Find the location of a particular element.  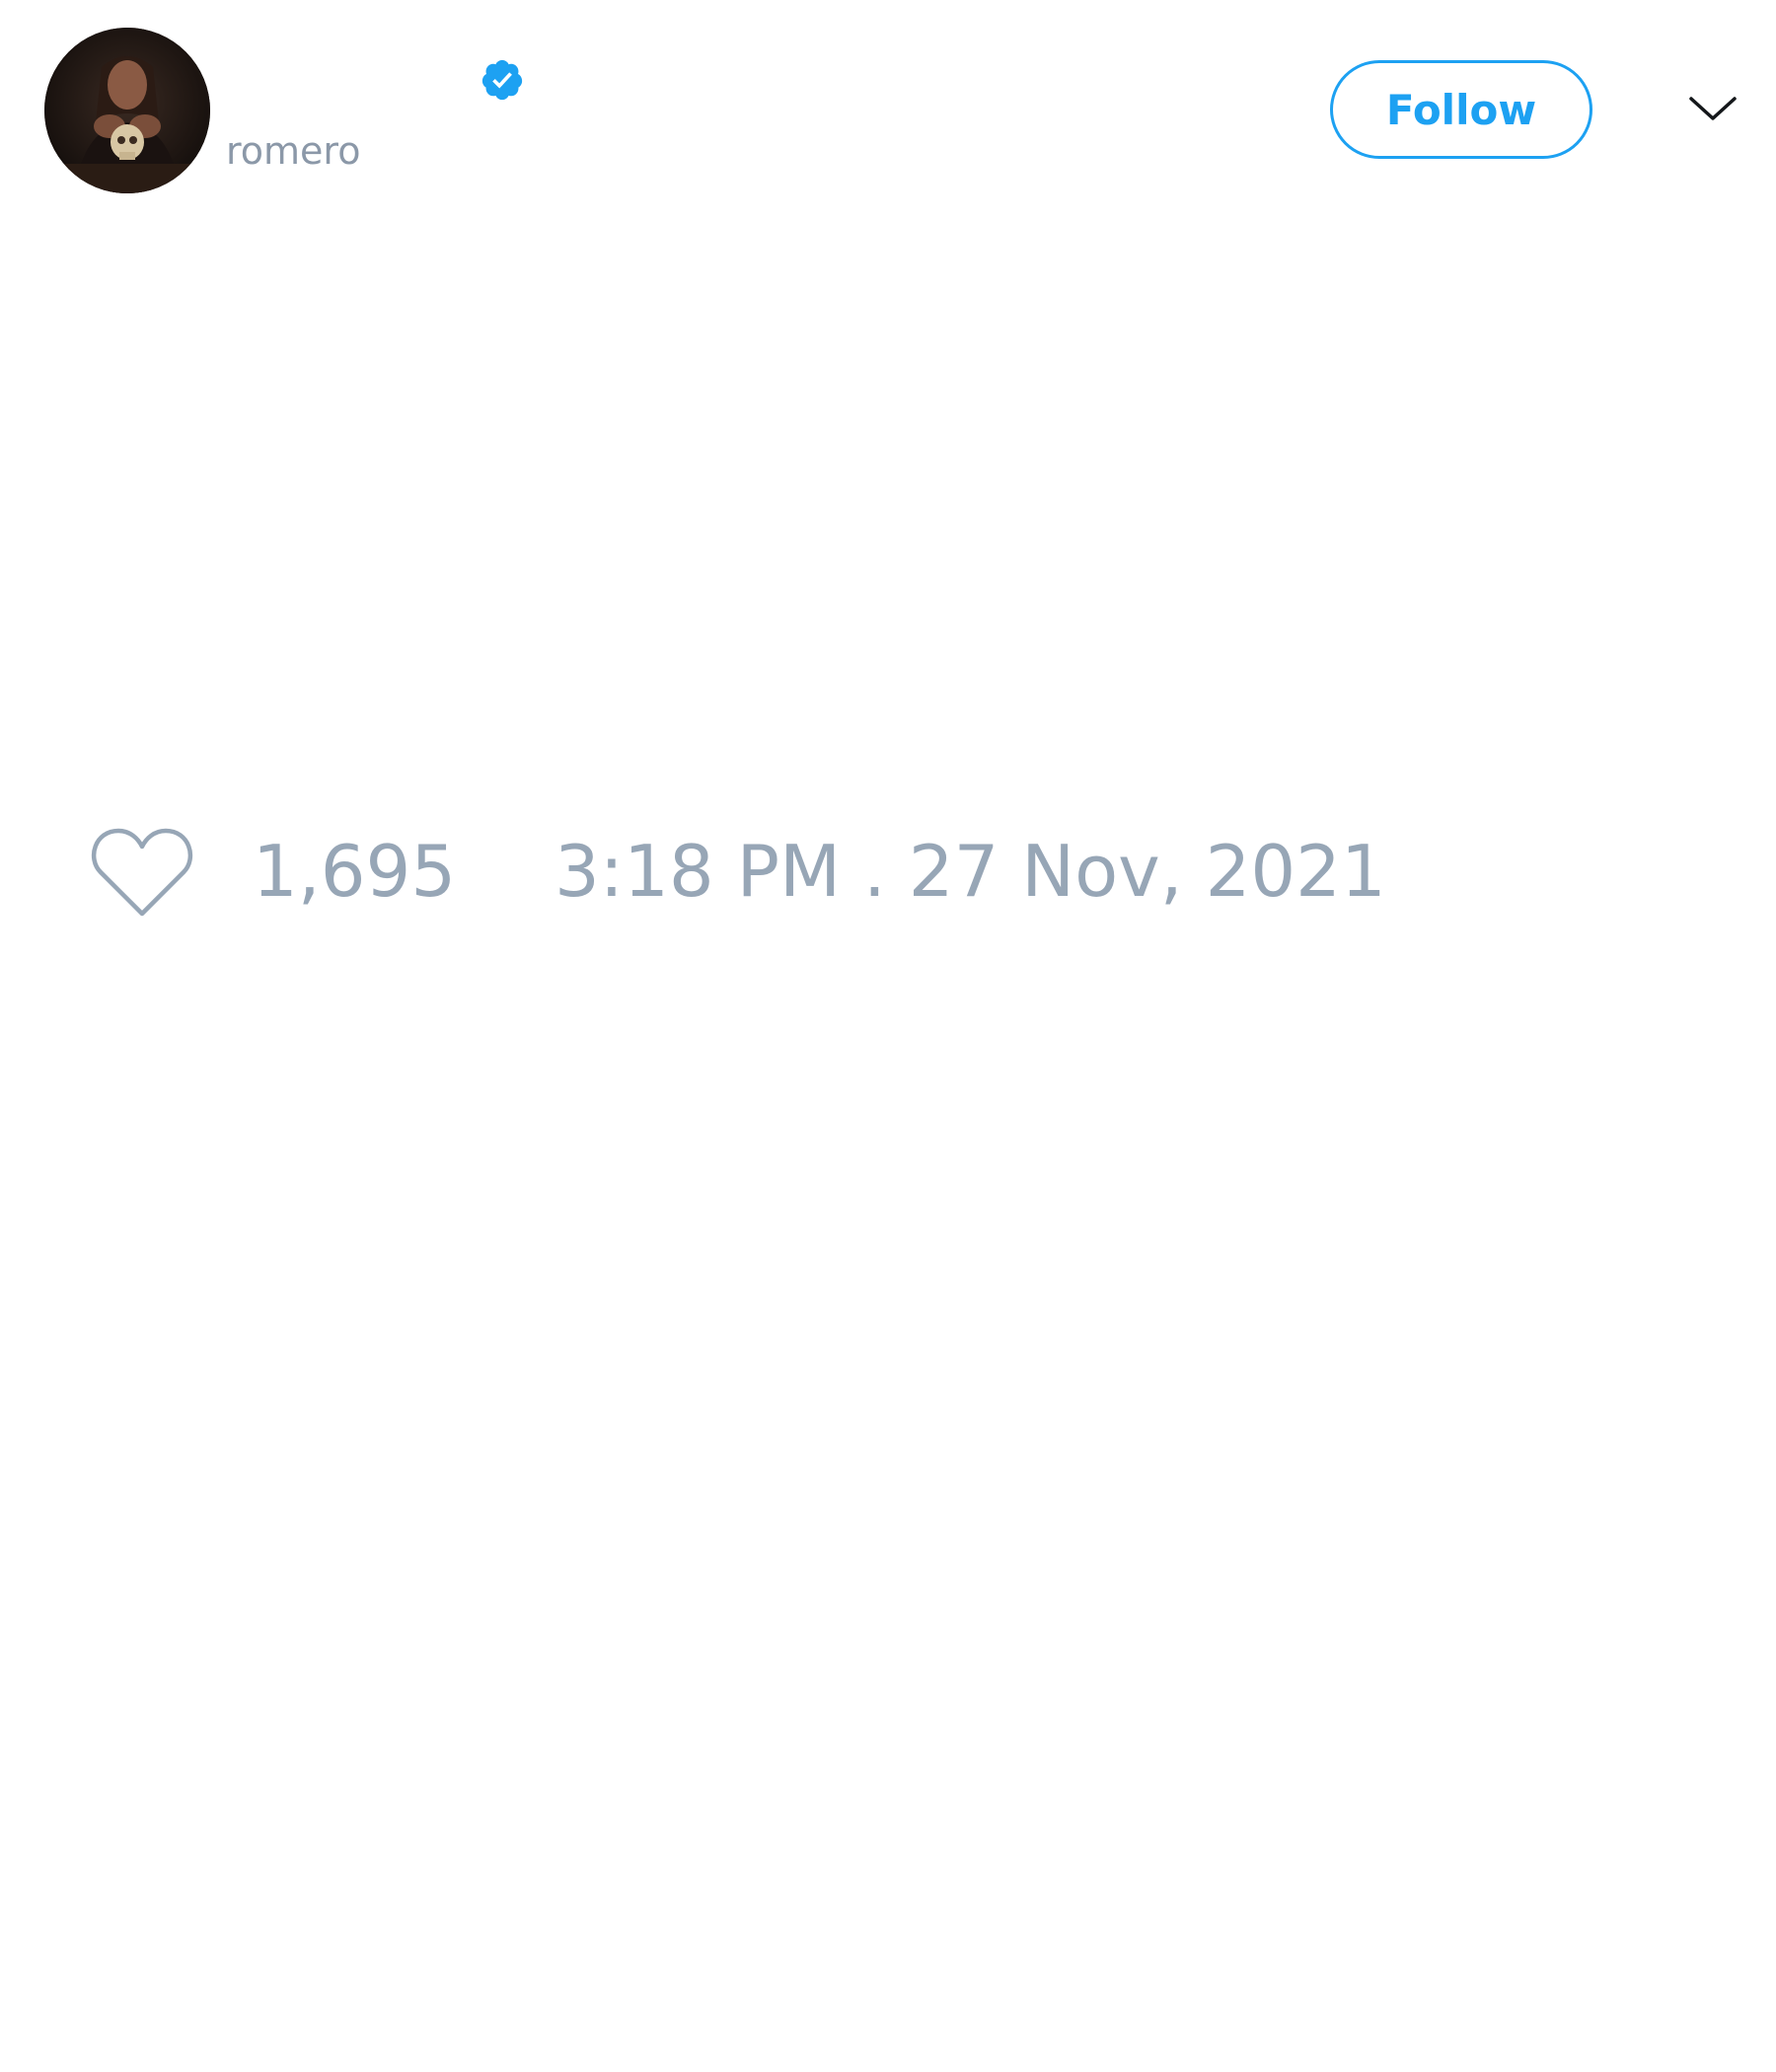

display-name is located at coordinates (351, 74).